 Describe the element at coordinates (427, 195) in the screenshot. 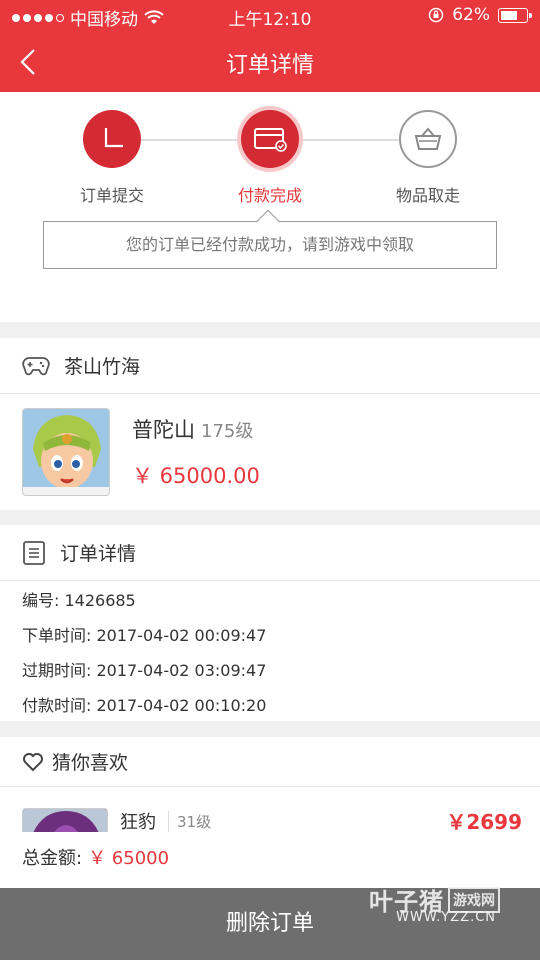

I see `step-label: 物品取走` at that location.